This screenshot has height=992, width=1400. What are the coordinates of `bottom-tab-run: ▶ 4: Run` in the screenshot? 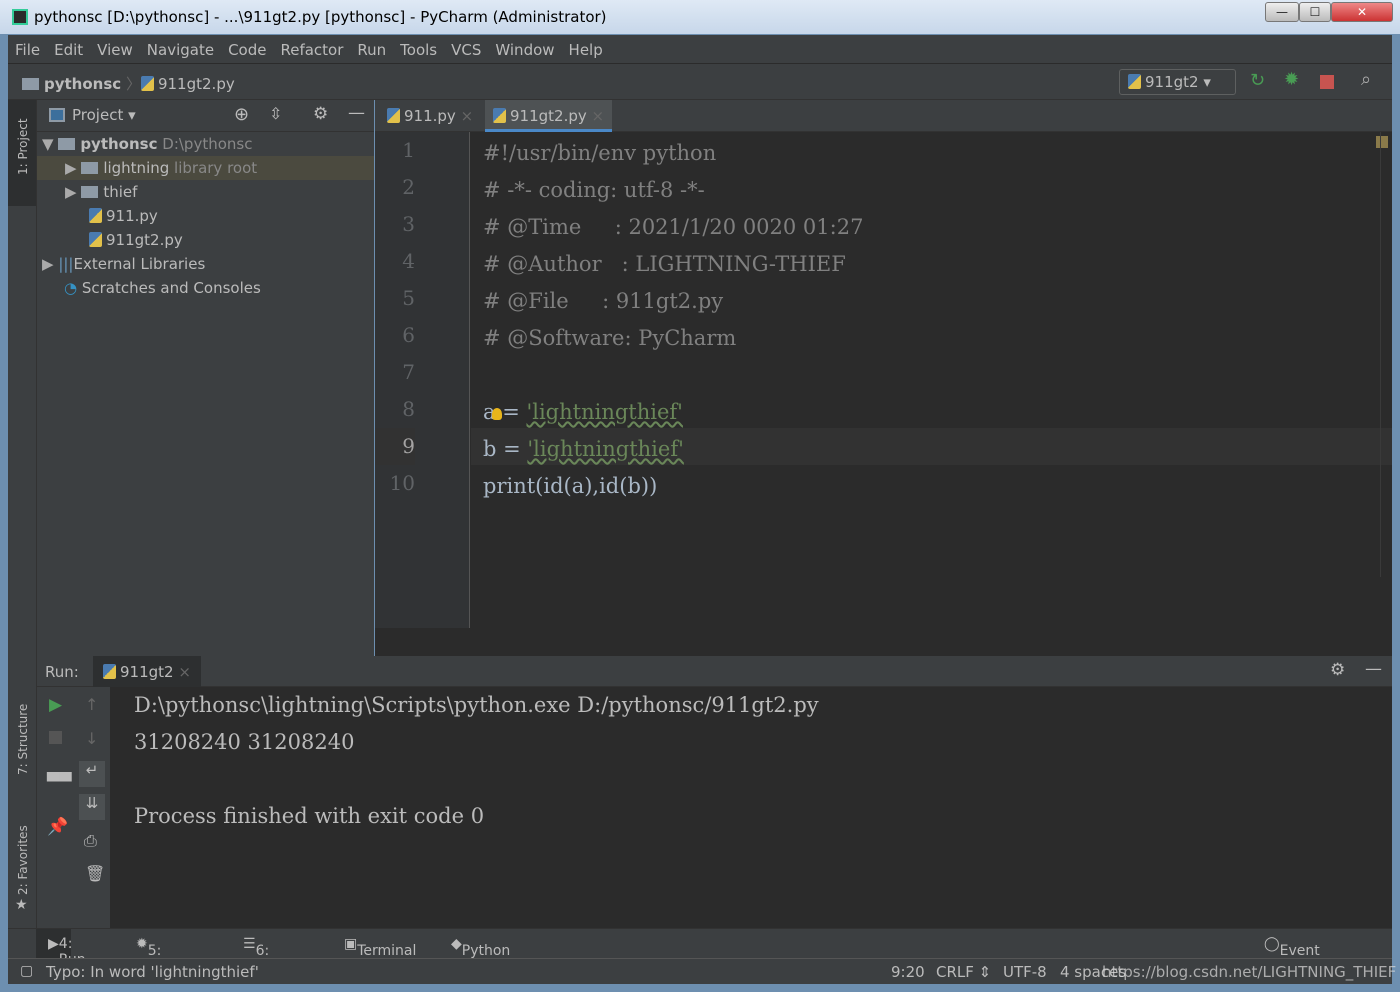 It's located at (61, 948).